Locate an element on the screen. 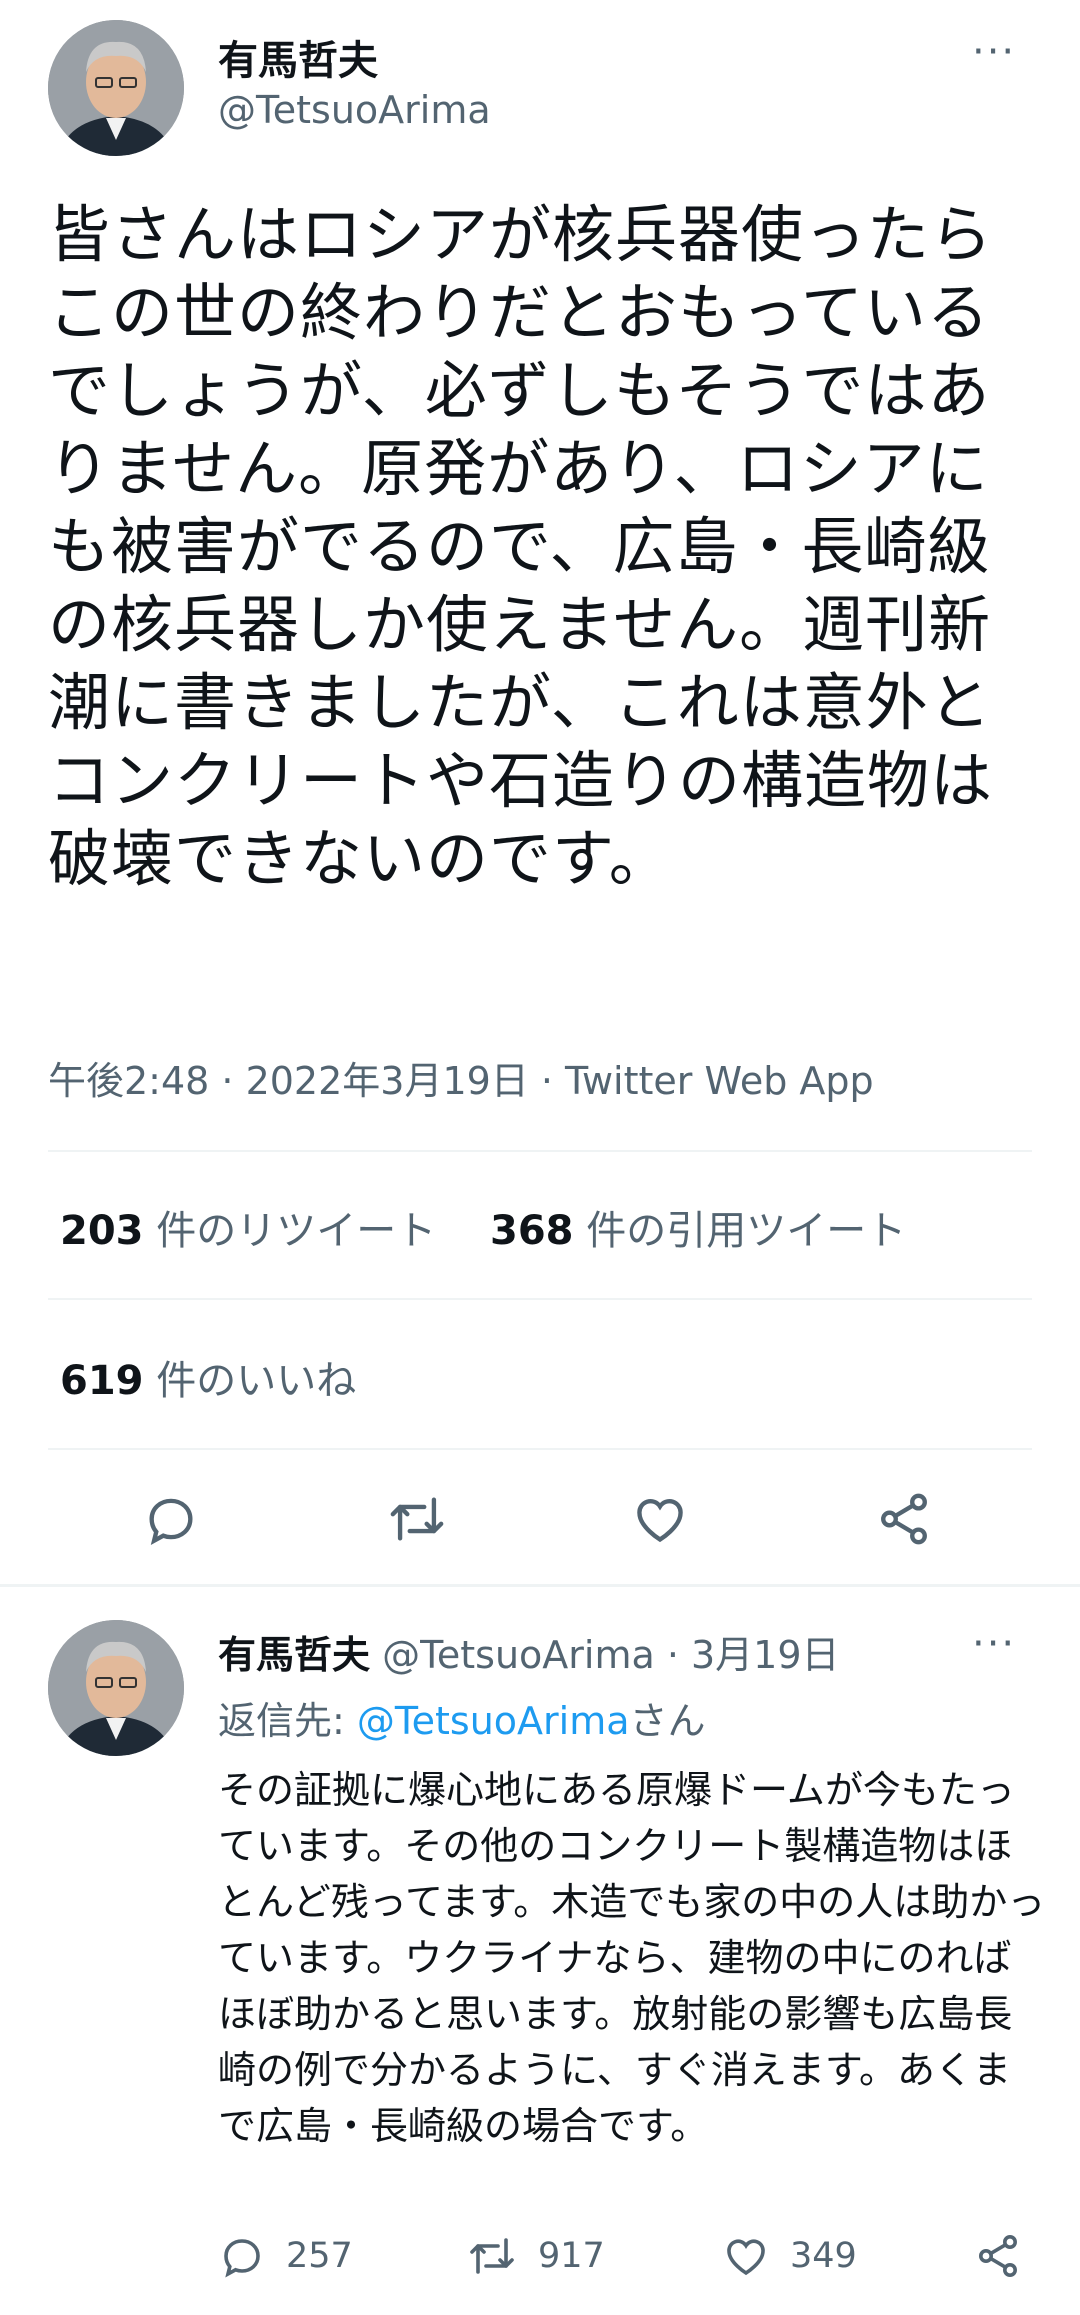 Image resolution: width=1080 pixels, height=2315 pixels. display-name: 有馬哲夫 is located at coordinates (298, 57).